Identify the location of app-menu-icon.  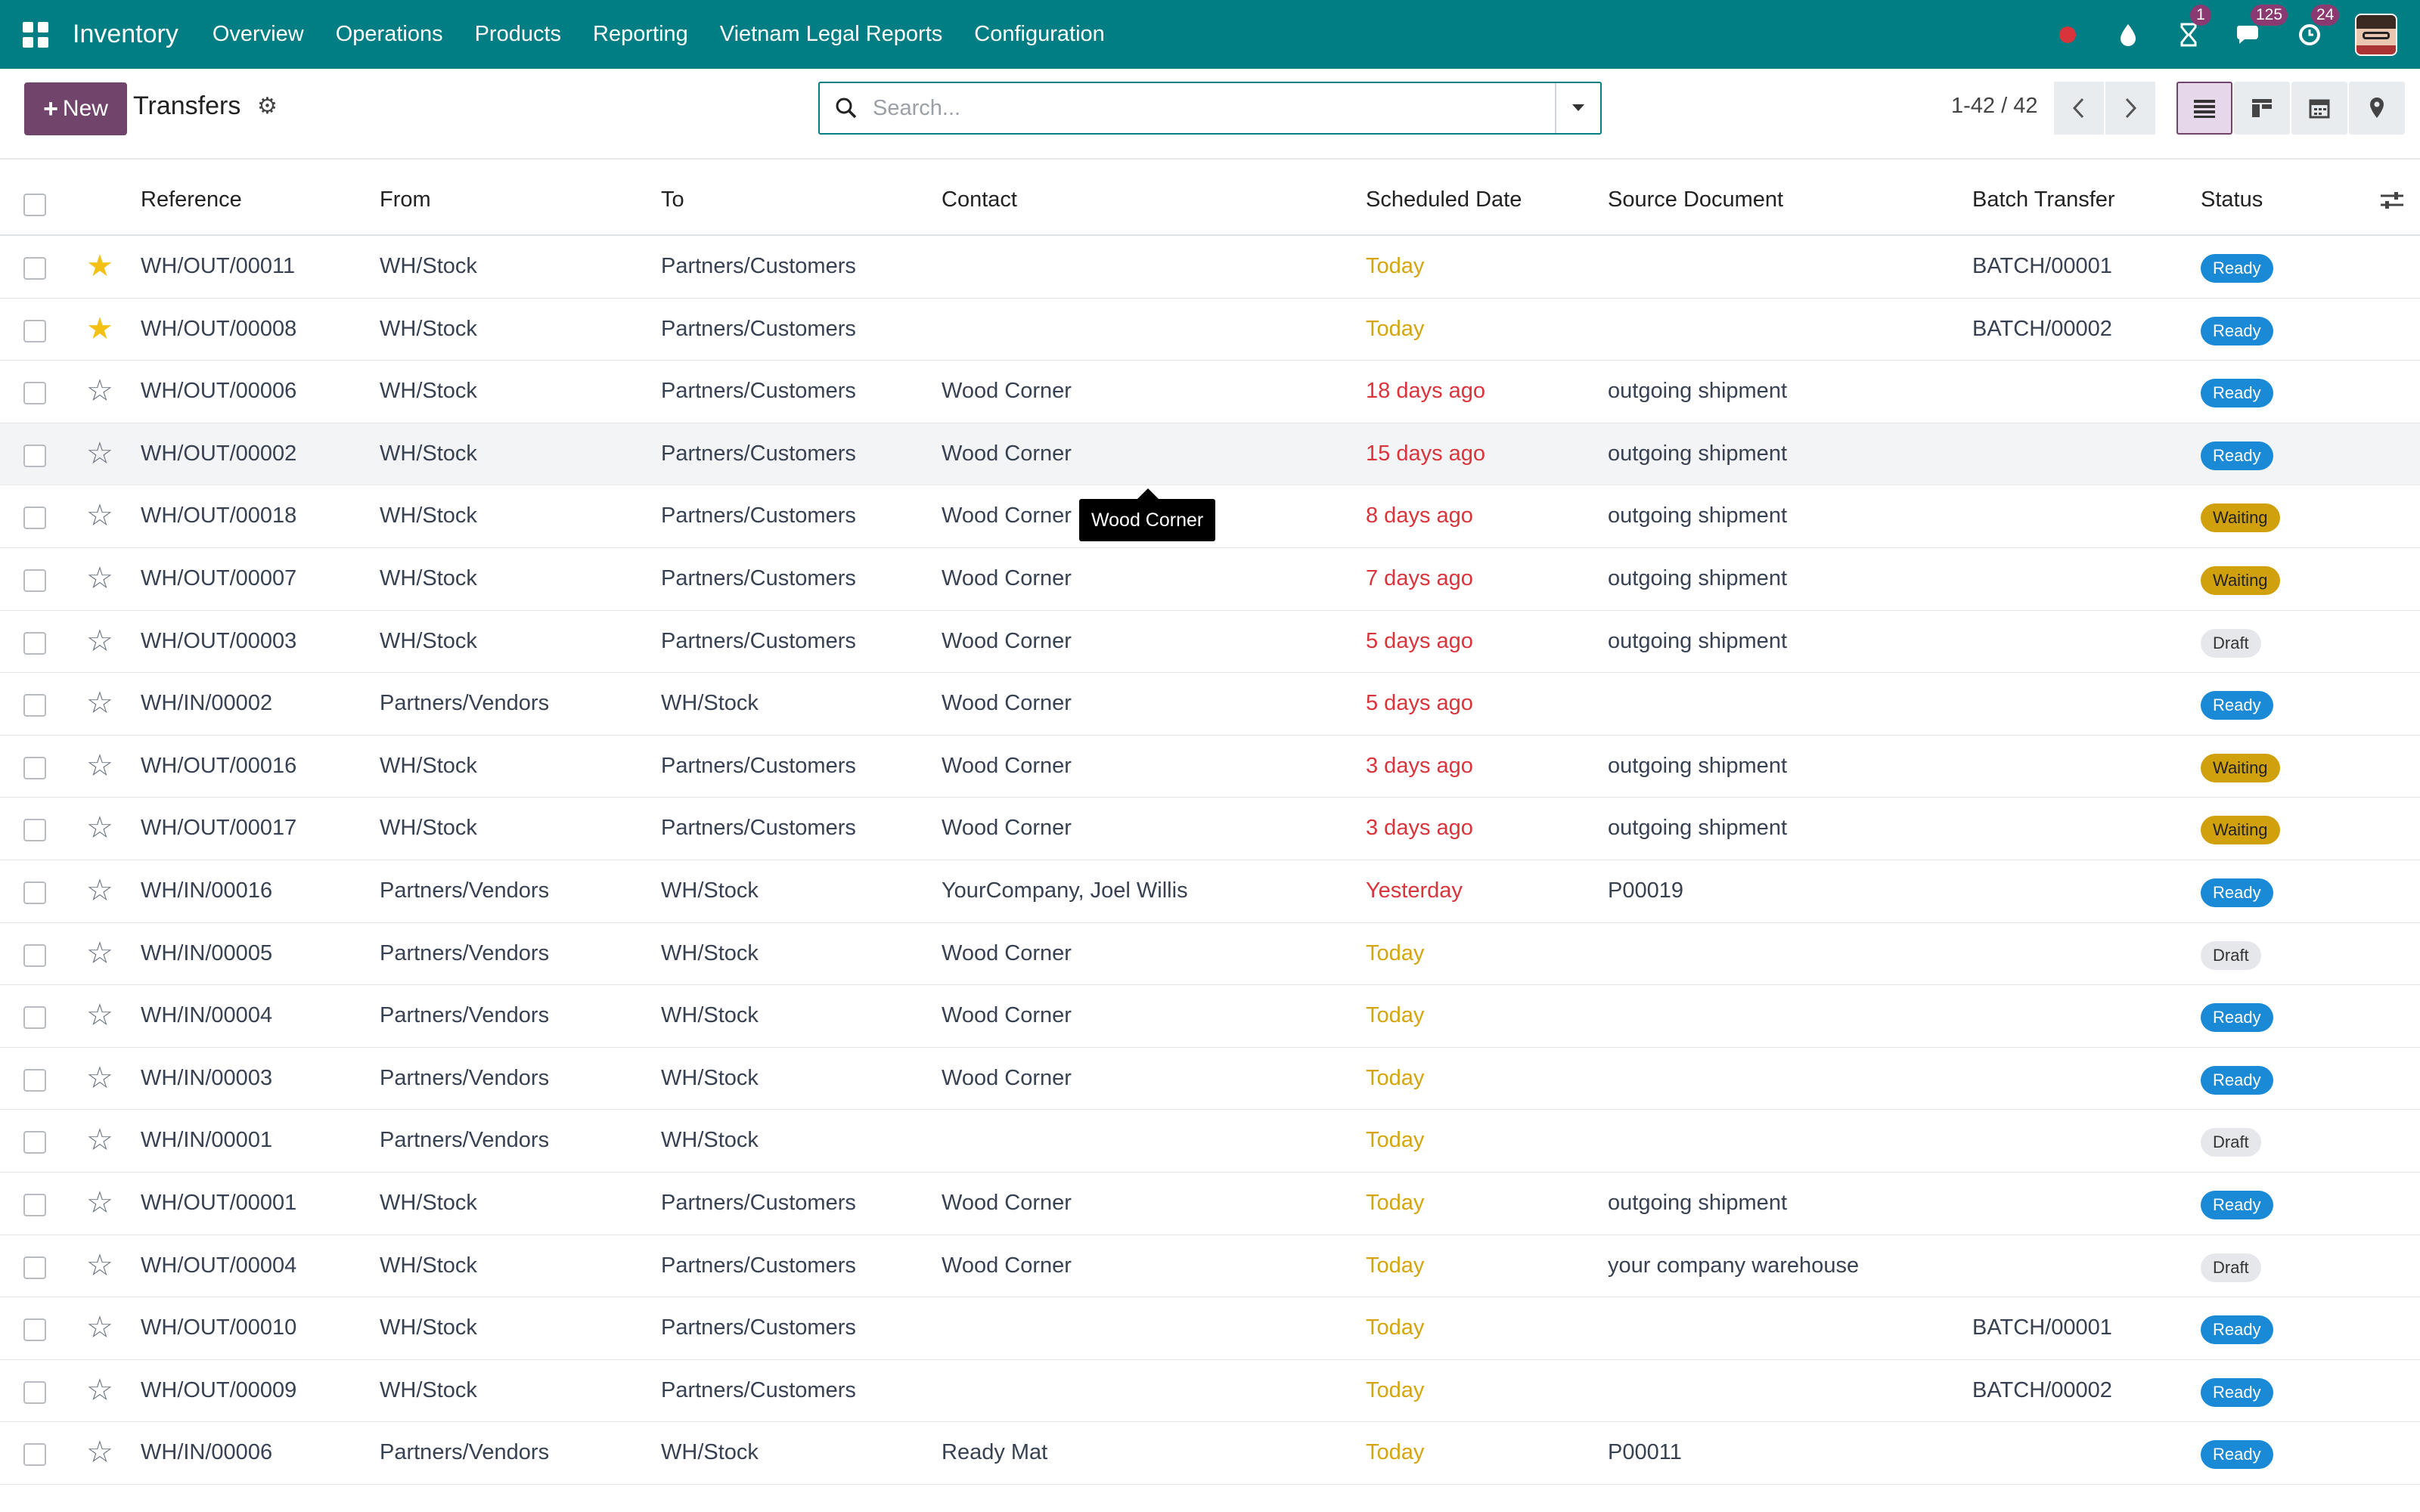
(35, 34).